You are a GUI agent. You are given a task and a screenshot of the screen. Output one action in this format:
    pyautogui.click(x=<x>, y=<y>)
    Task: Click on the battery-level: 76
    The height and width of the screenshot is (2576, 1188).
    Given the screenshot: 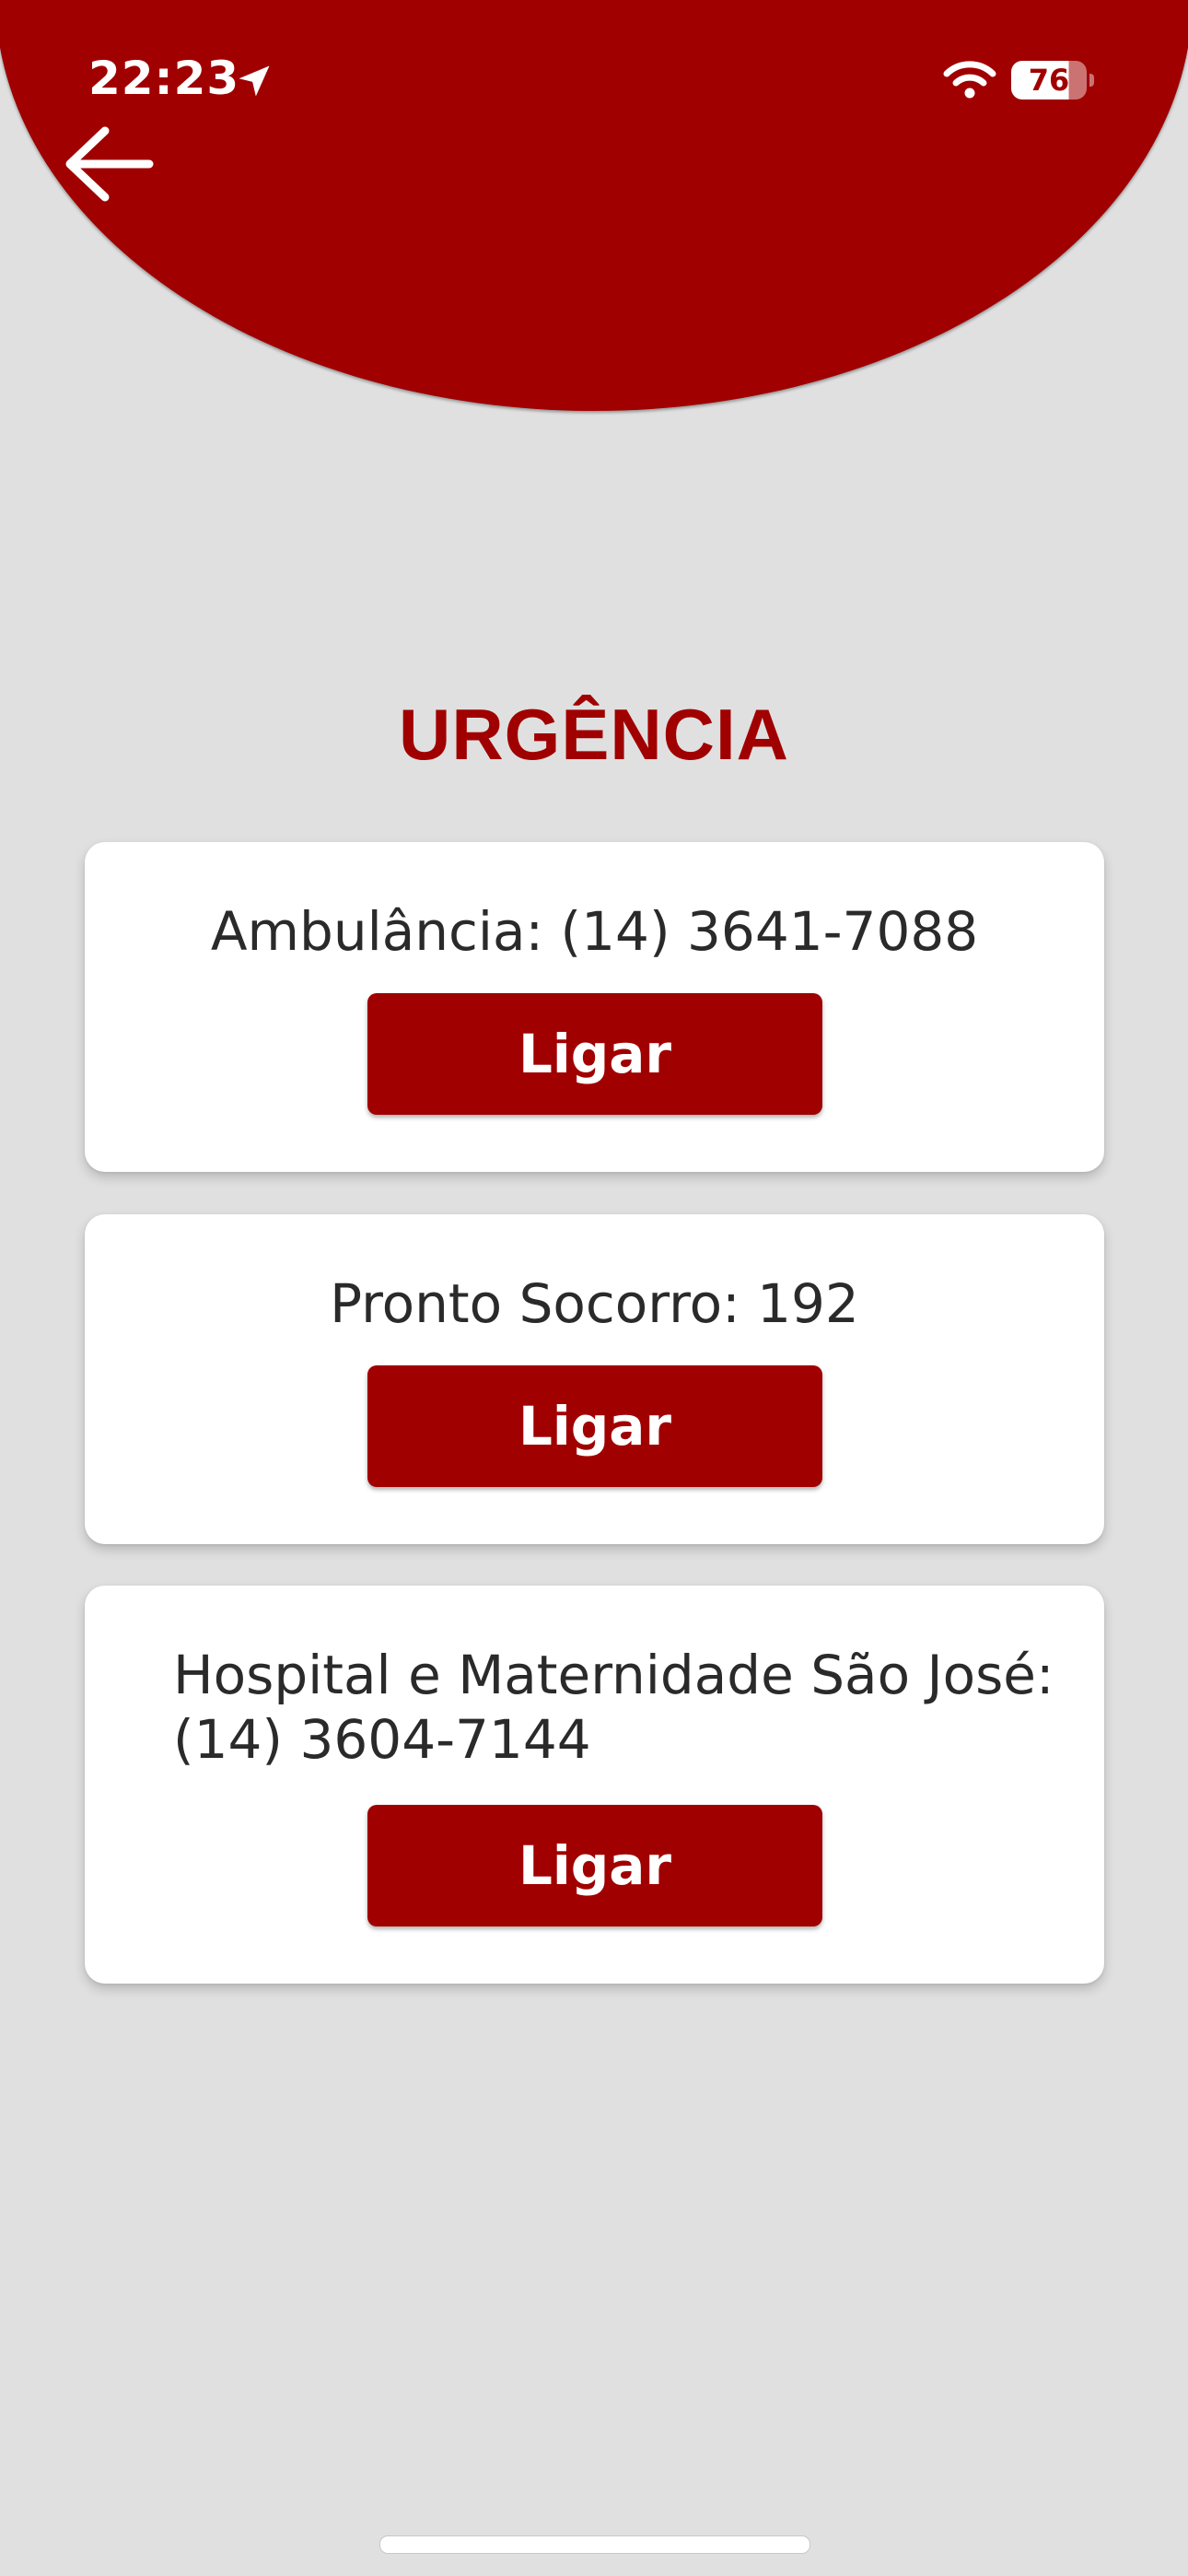 What is the action you would take?
    pyautogui.click(x=1049, y=80)
    